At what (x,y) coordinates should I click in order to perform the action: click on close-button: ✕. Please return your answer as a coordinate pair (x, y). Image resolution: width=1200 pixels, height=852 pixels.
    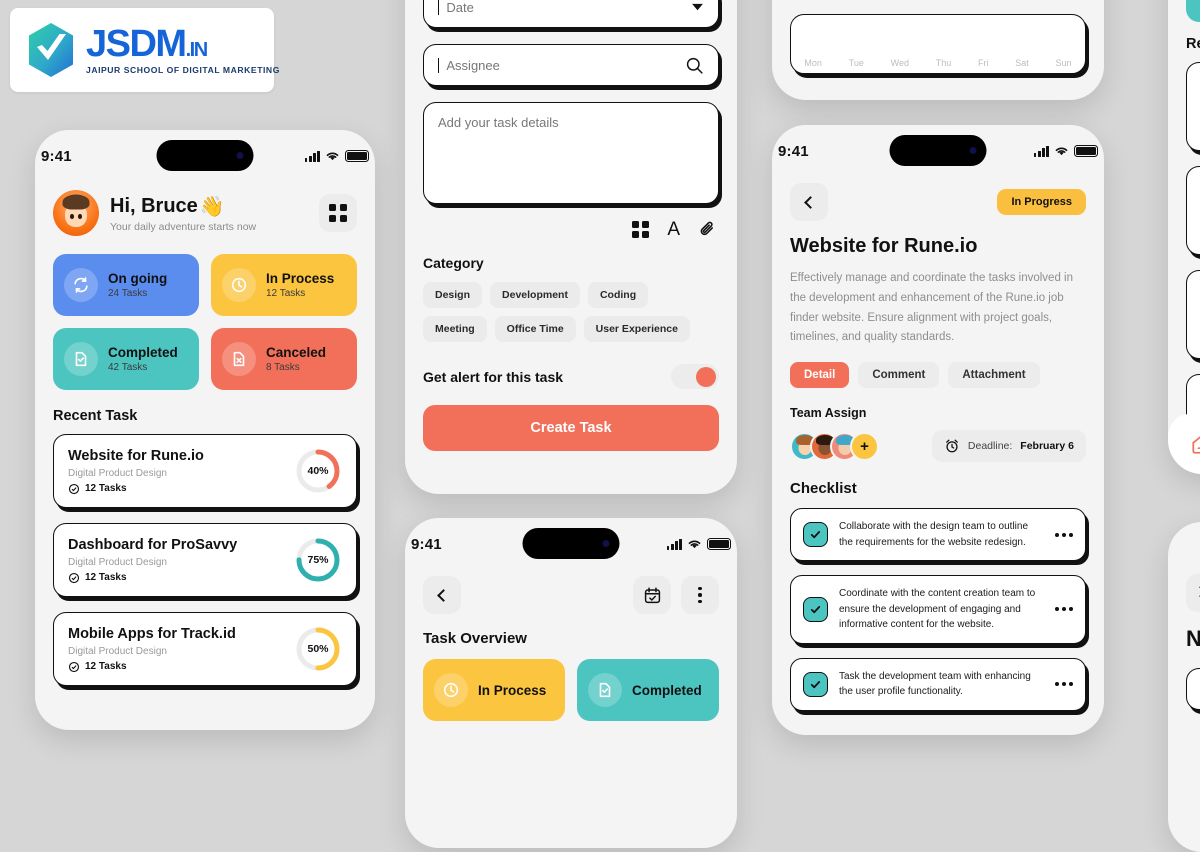
    Looking at the image, I should click on (1193, 593).